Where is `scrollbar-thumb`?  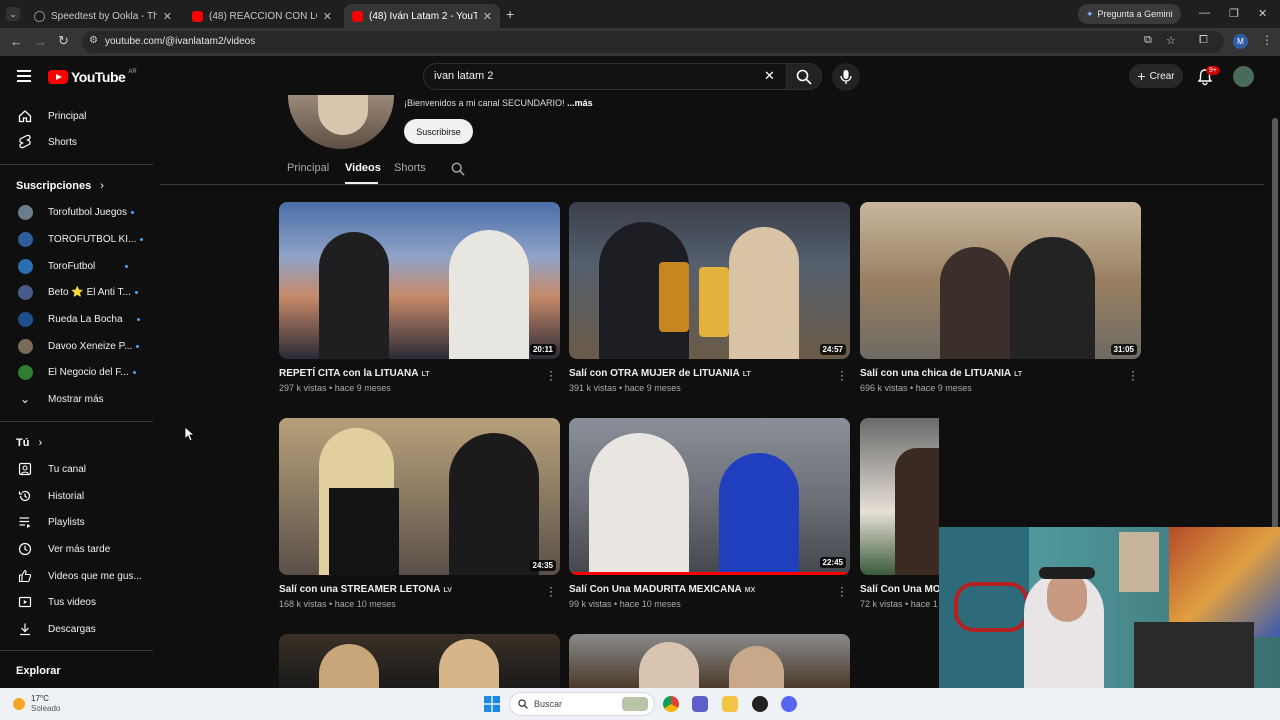 scrollbar-thumb is located at coordinates (1275, 324).